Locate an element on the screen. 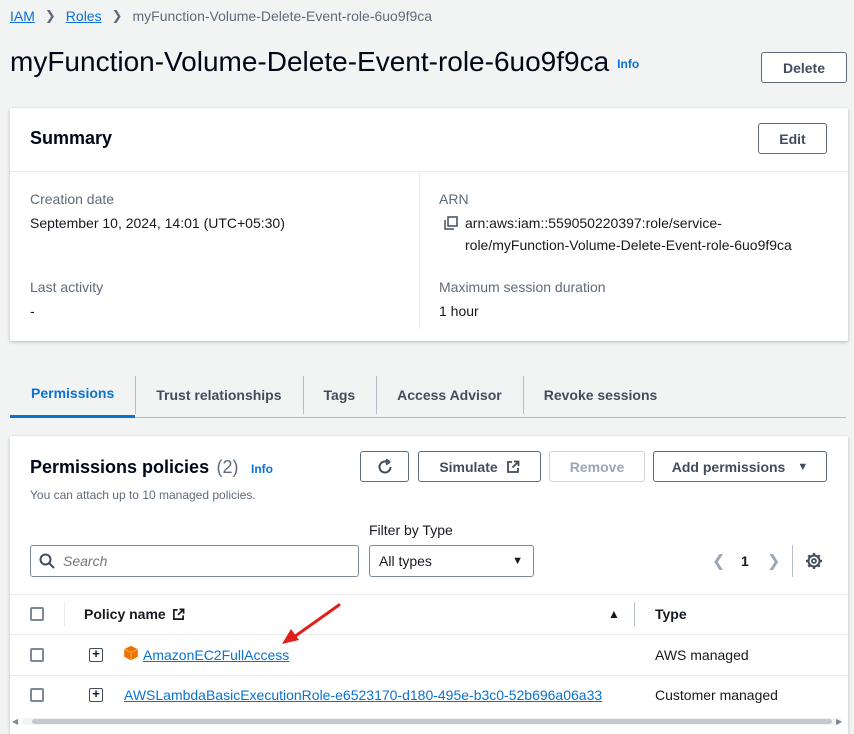 This screenshot has width=854, height=734. column-header-policy-name: Policy name is located at coordinates (134, 614).